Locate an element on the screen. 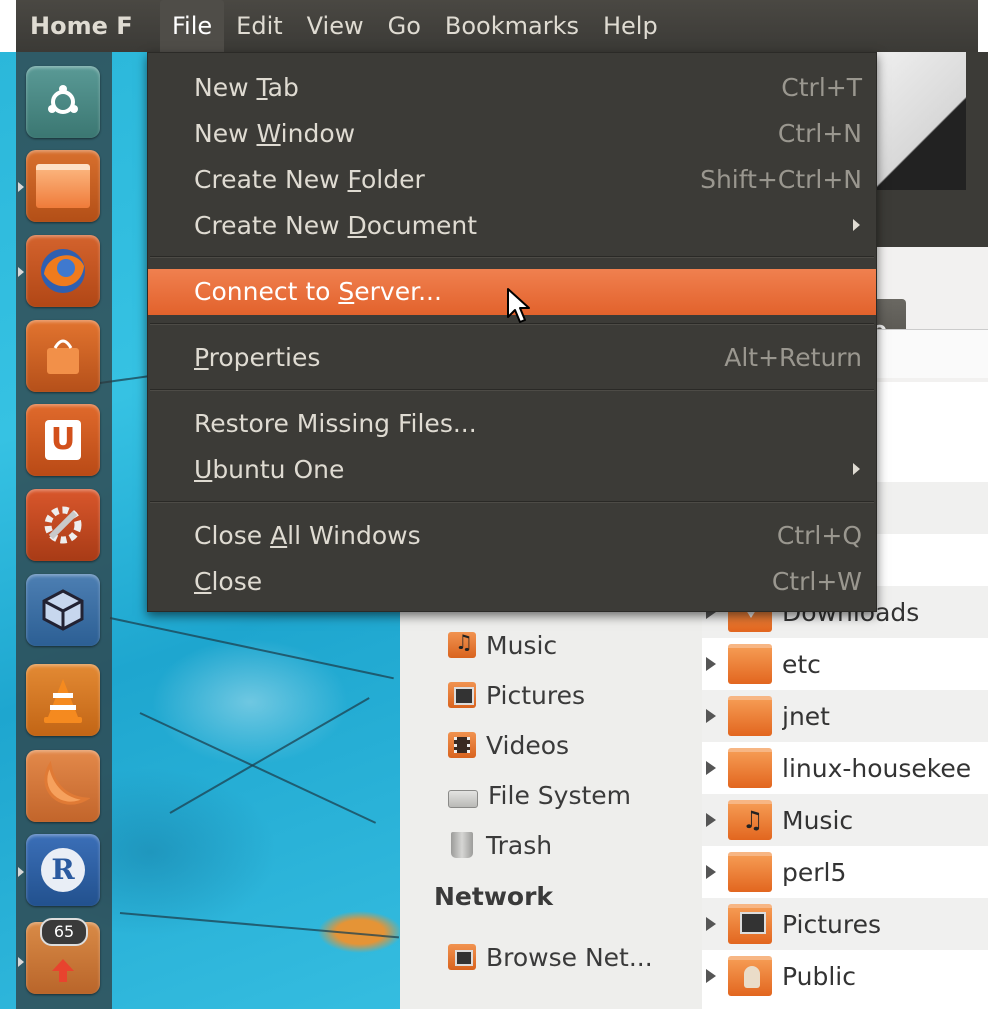  launcher-software-center is located at coordinates (63, 356).